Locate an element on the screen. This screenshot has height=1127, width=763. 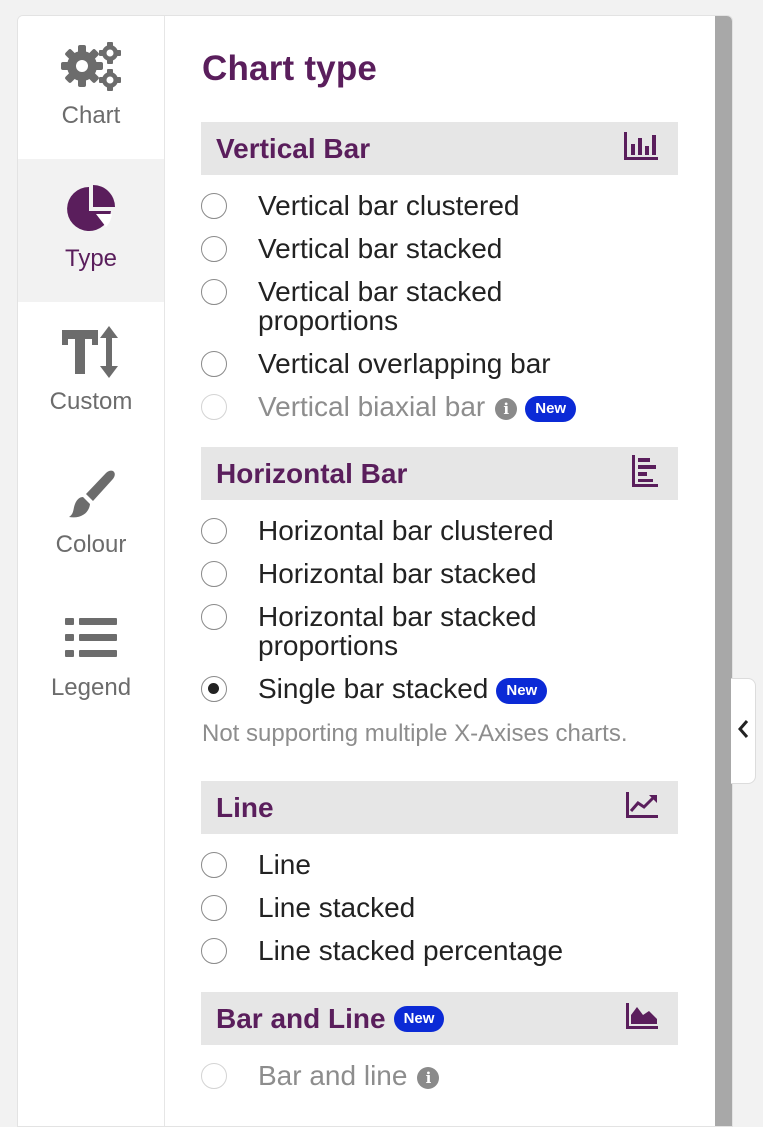
section-header-horizontal-bar: Horizontal Bar is located at coordinates (439, 473).